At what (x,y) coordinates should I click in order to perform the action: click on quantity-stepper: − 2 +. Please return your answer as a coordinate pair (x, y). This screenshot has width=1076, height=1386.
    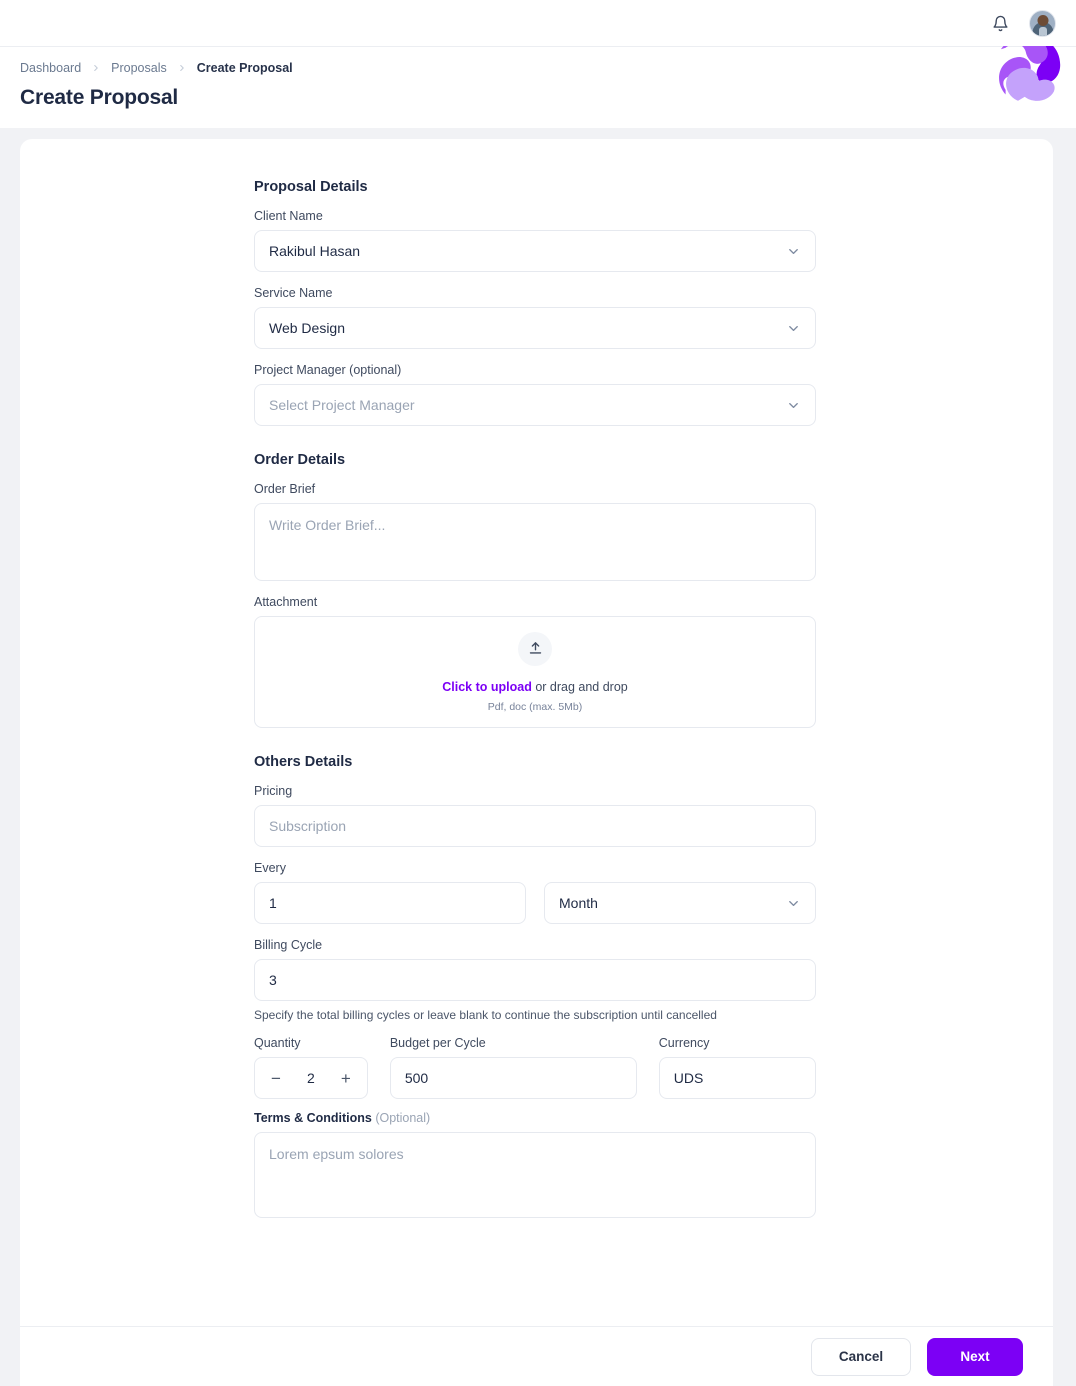
    Looking at the image, I should click on (311, 1078).